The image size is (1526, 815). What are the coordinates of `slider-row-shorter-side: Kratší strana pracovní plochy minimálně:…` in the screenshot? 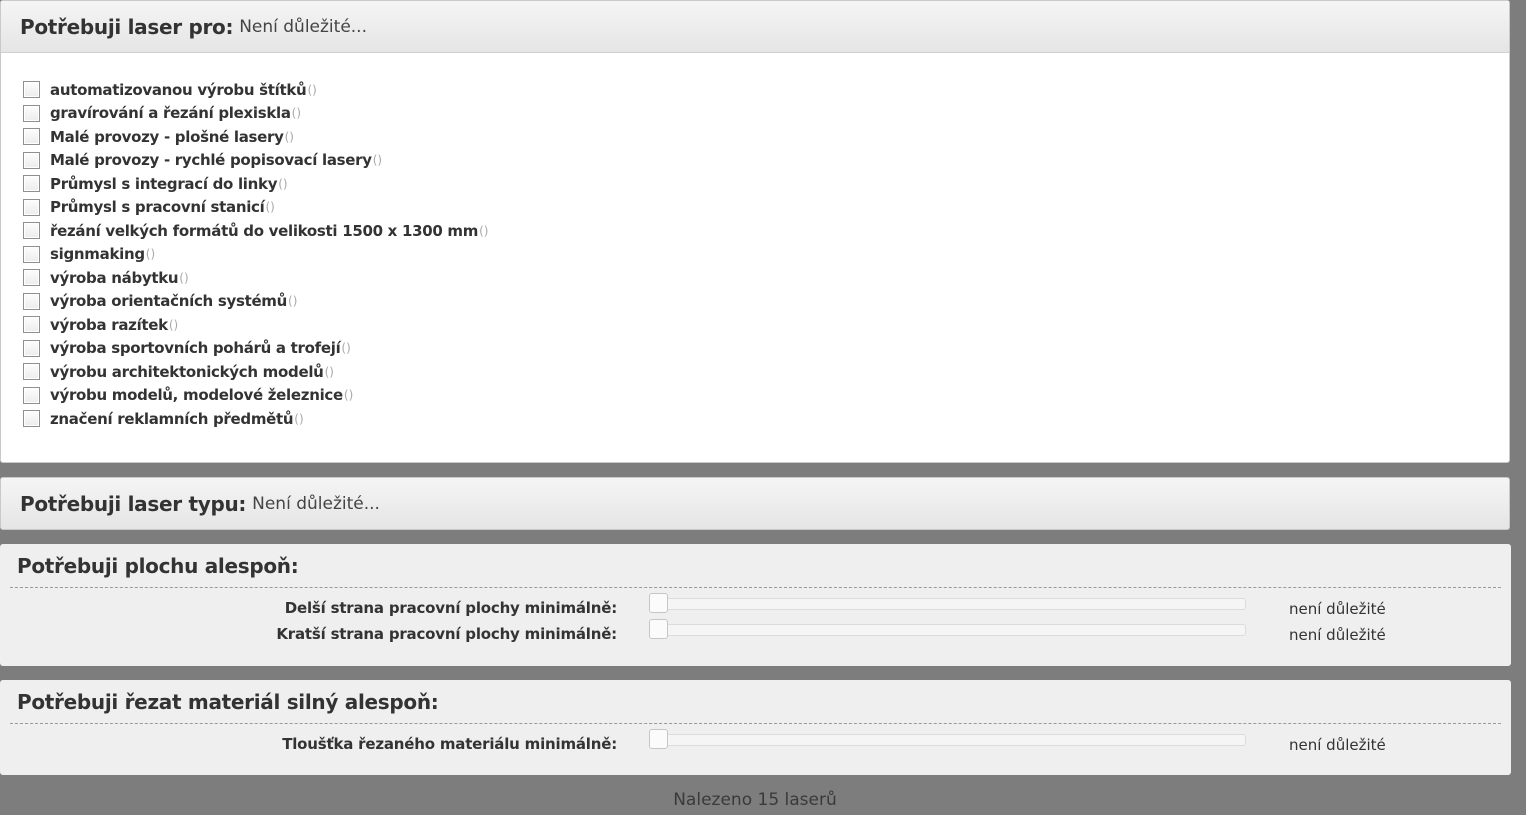 It's located at (755, 633).